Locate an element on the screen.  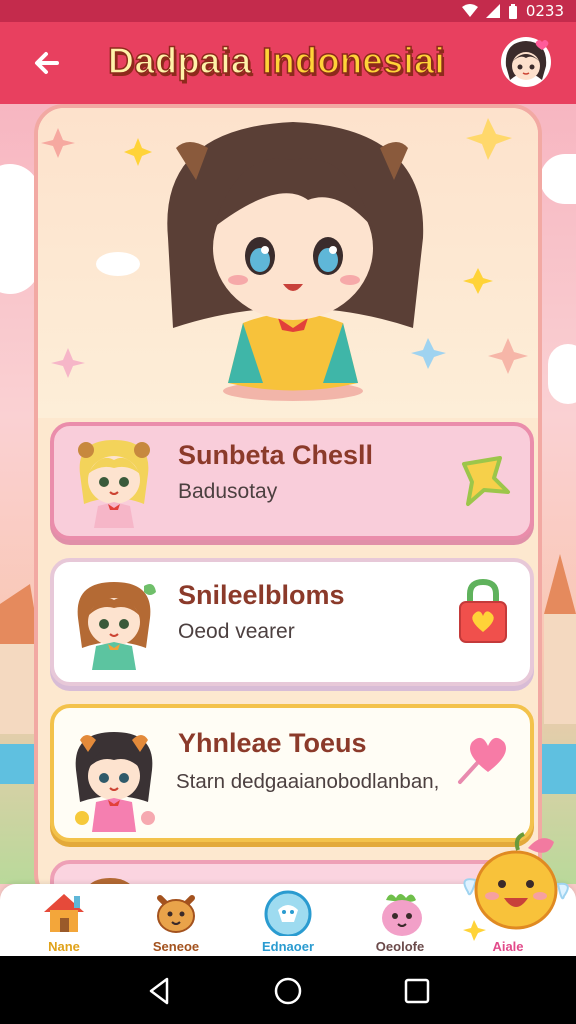
card-title: Snileelbloms is located at coordinates (261, 595).